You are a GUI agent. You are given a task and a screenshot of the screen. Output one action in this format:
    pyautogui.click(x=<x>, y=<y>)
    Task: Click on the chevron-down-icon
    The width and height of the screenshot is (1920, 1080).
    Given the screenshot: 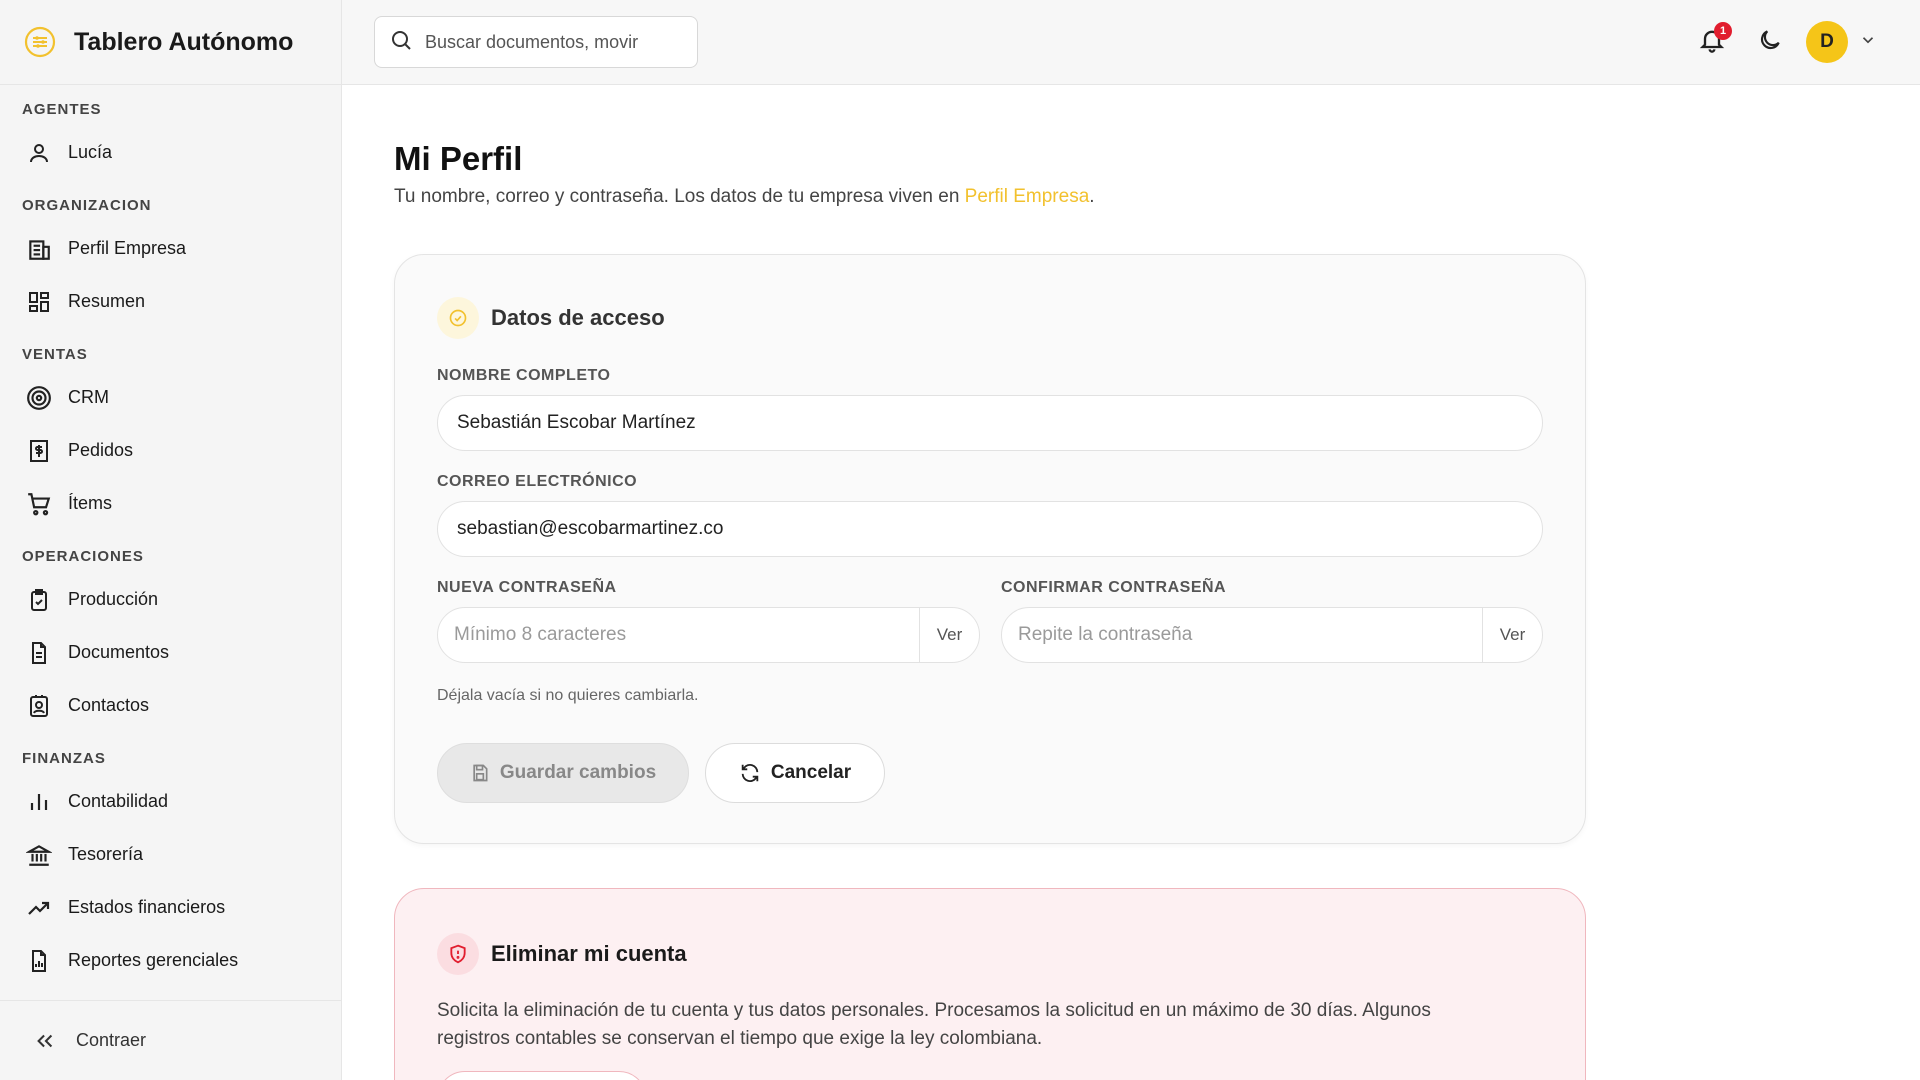 What is the action you would take?
    pyautogui.click(x=1868, y=42)
    